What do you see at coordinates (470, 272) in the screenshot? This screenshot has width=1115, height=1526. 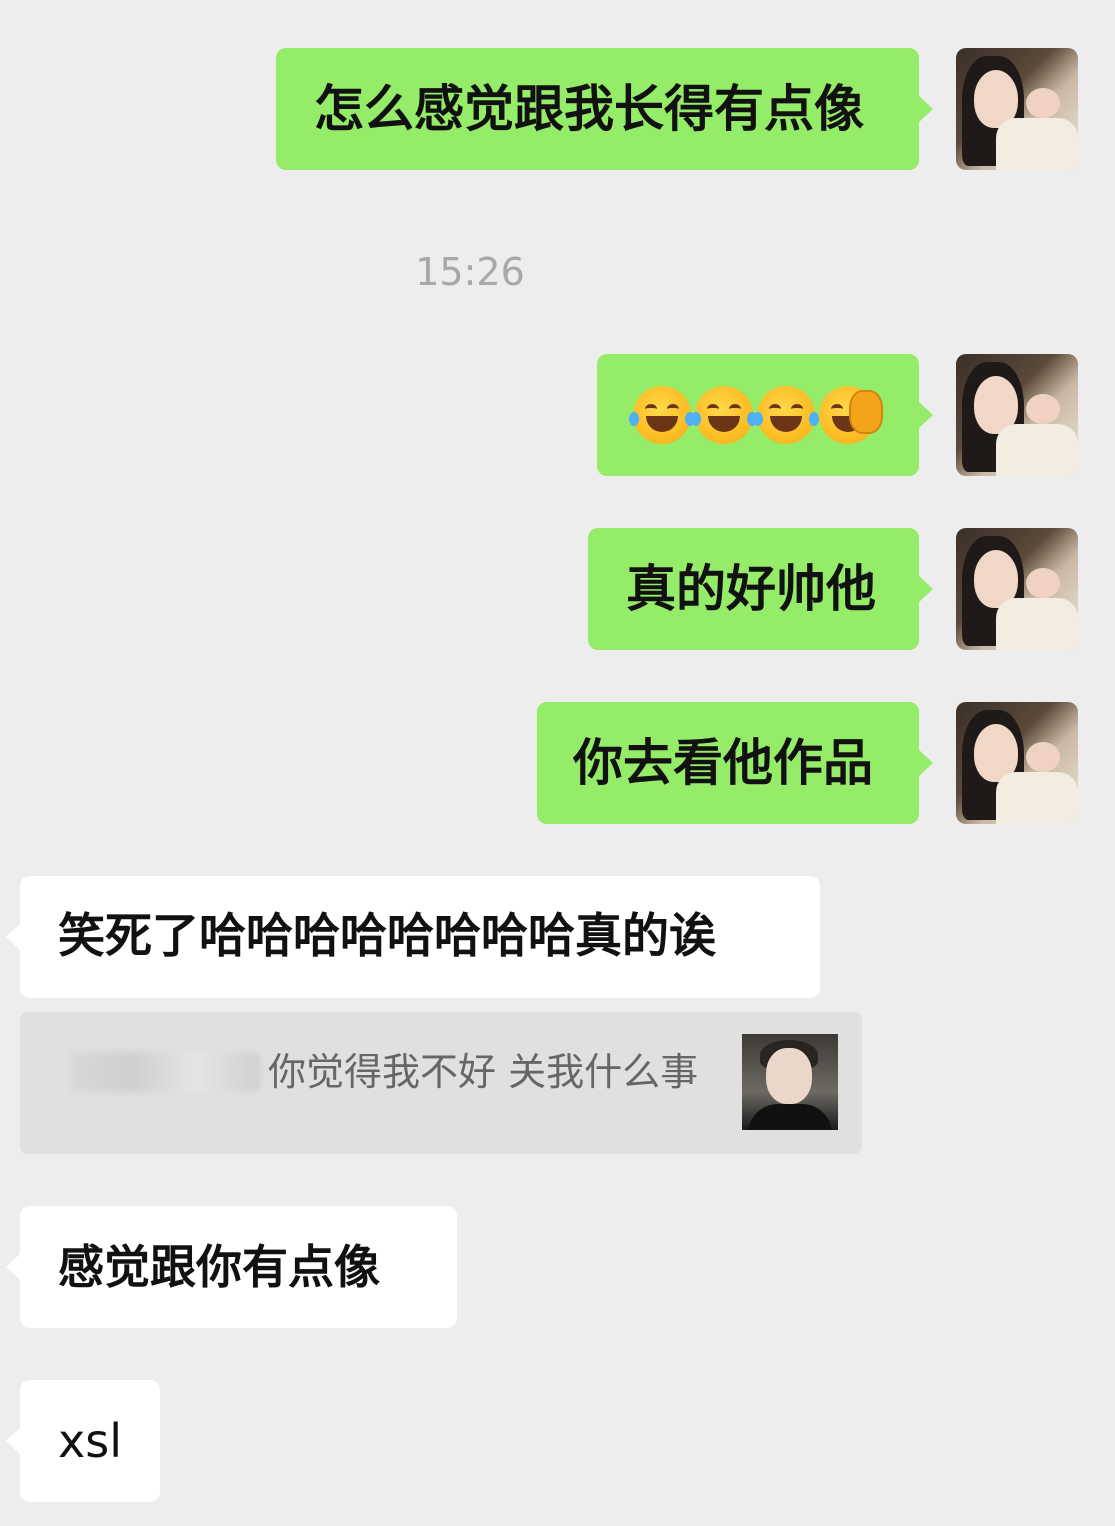 I see `chat-timestamp: 15:26` at bounding box center [470, 272].